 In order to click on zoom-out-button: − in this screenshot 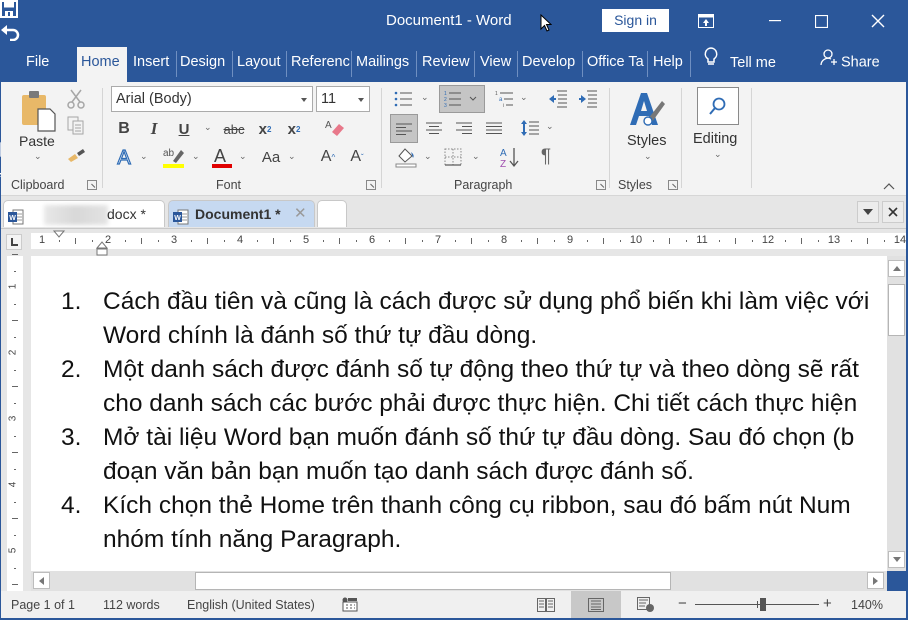, I will do `click(682, 603)`.